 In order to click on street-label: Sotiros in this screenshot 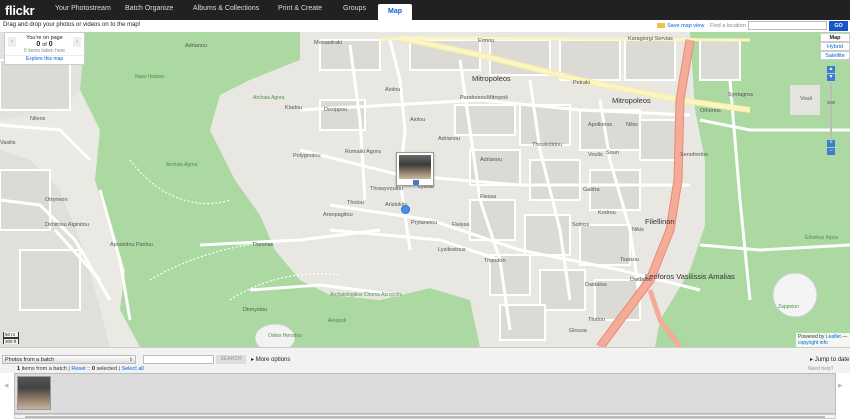, I will do `click(581, 225)`.